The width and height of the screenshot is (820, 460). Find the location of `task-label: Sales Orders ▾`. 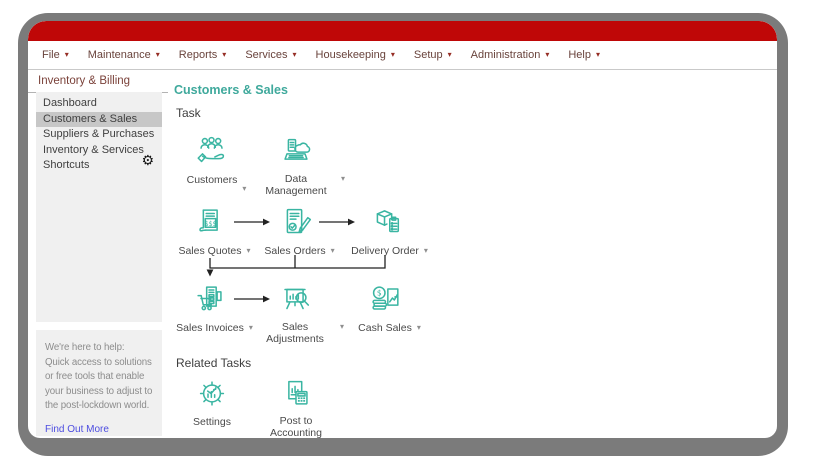

task-label: Sales Orders ▾ is located at coordinates (299, 251).